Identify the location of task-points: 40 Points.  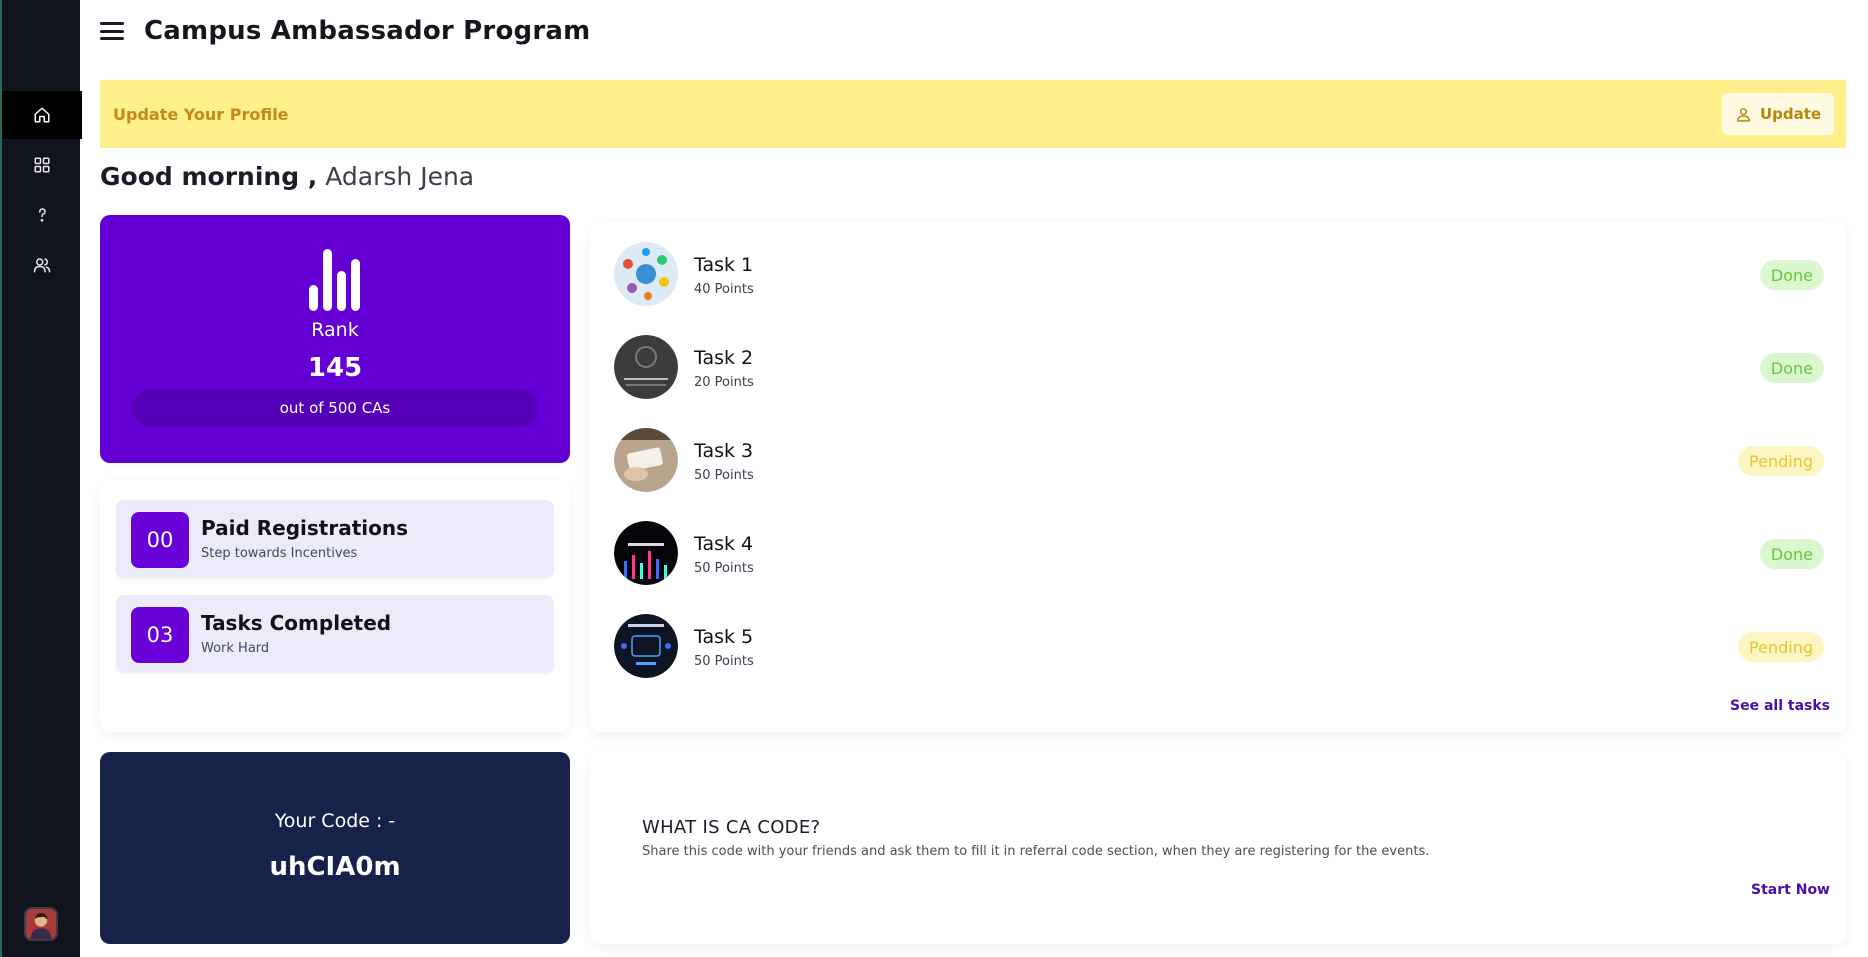
(724, 289).